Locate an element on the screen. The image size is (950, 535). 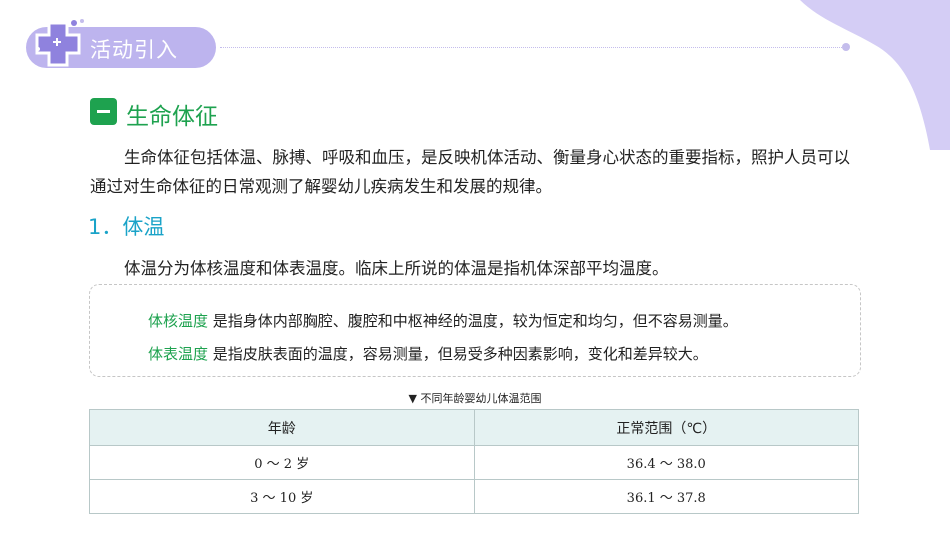
table-row: 0 ～ 2 岁 36.4 ～ 38.0 is located at coordinates (474, 462).